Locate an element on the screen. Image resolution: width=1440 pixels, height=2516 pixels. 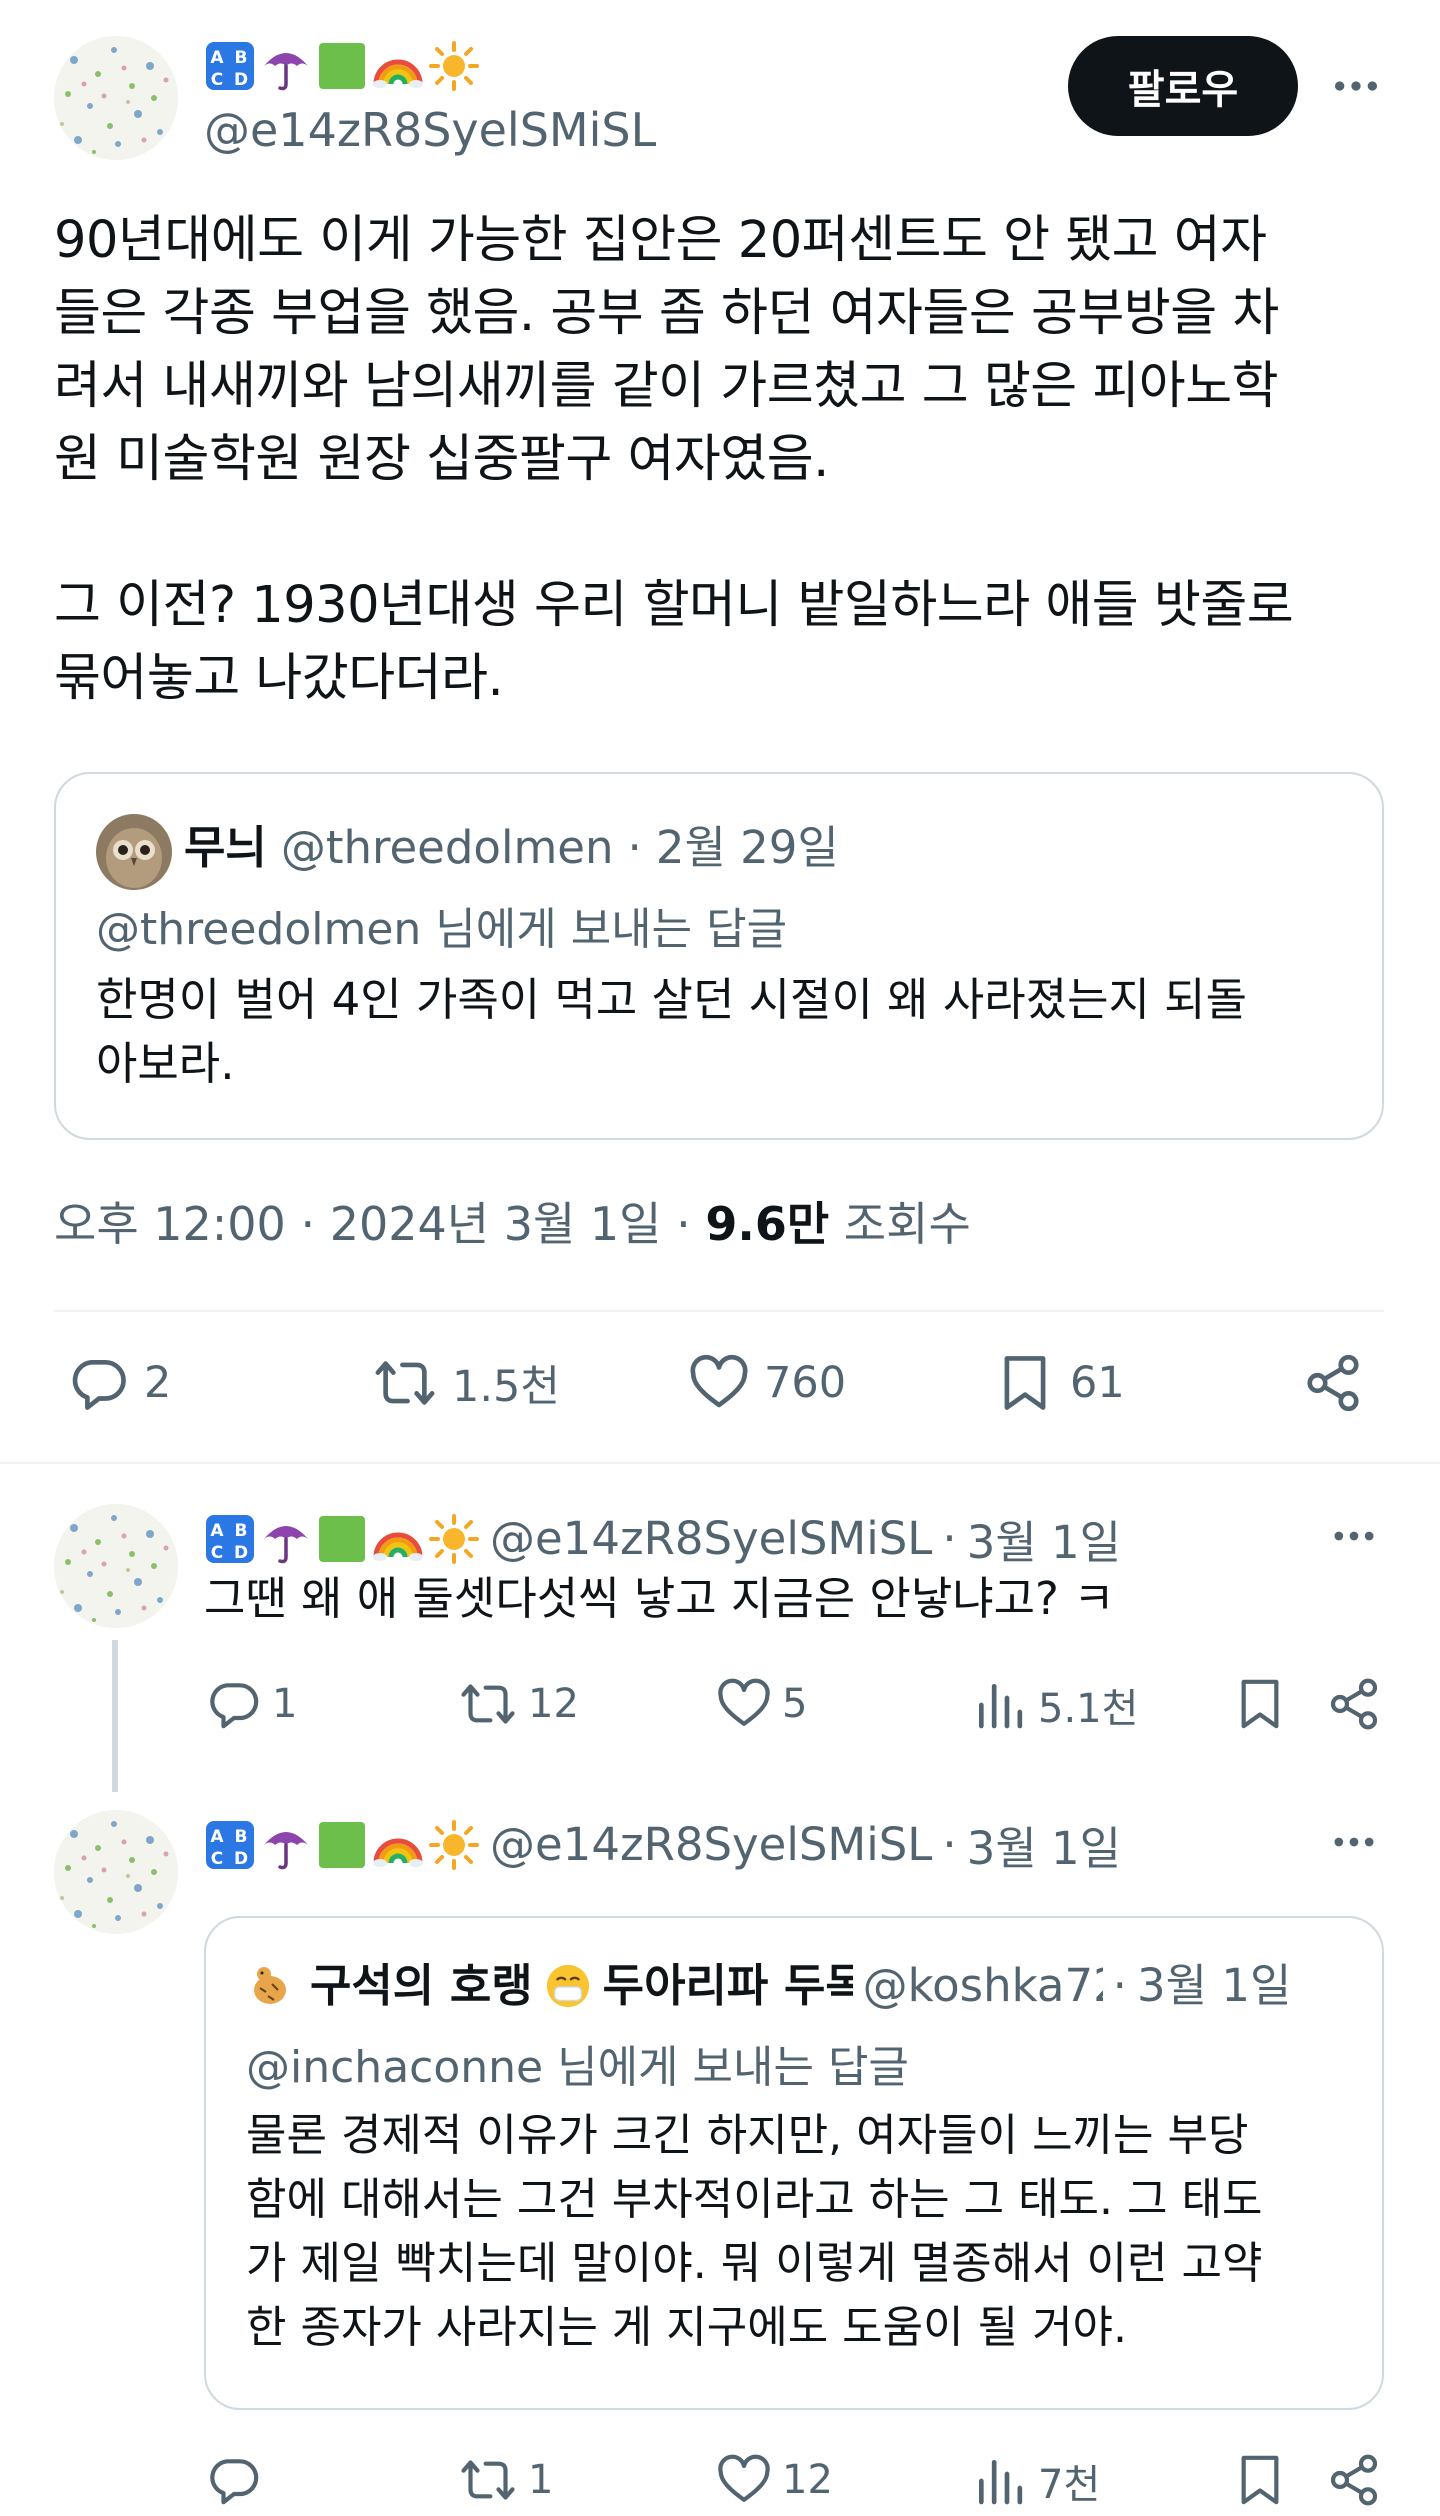
quoted-reply-to: @threedolmen 님에게 보내는 답글 is located at coordinates (442, 929).